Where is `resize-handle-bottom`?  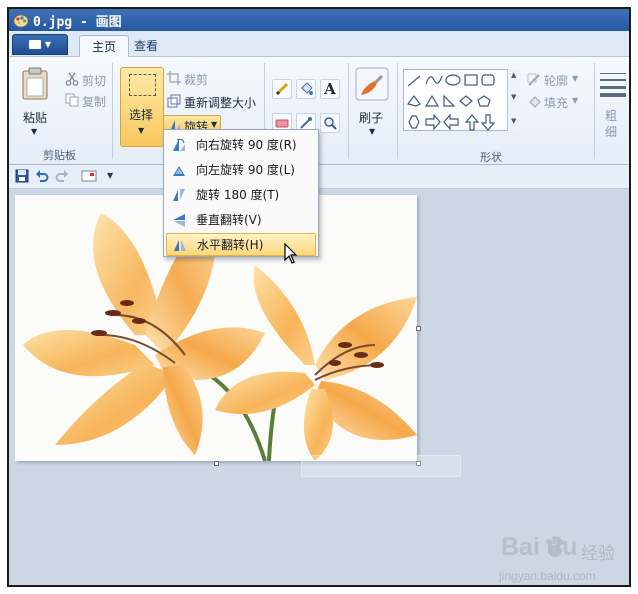
resize-handle-bottom is located at coordinates (216, 463).